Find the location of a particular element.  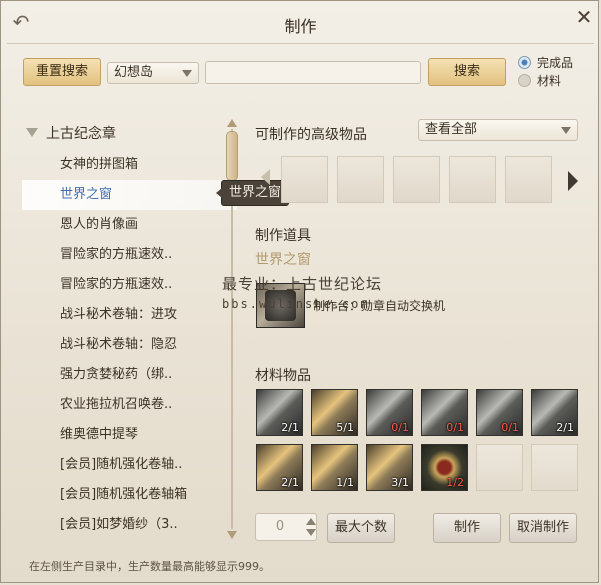

footer-note: 在左侧生产目录中，生产数量最高能够显示999。 is located at coordinates (149, 566).